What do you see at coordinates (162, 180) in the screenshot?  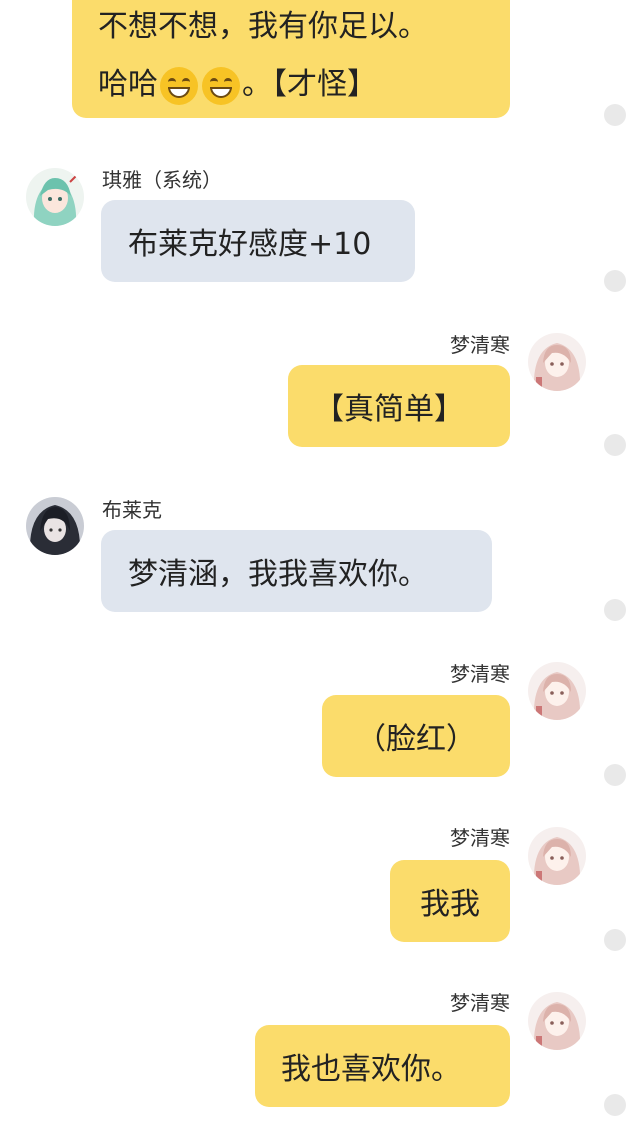 I see `sender-name: 琪雅（系统）` at bounding box center [162, 180].